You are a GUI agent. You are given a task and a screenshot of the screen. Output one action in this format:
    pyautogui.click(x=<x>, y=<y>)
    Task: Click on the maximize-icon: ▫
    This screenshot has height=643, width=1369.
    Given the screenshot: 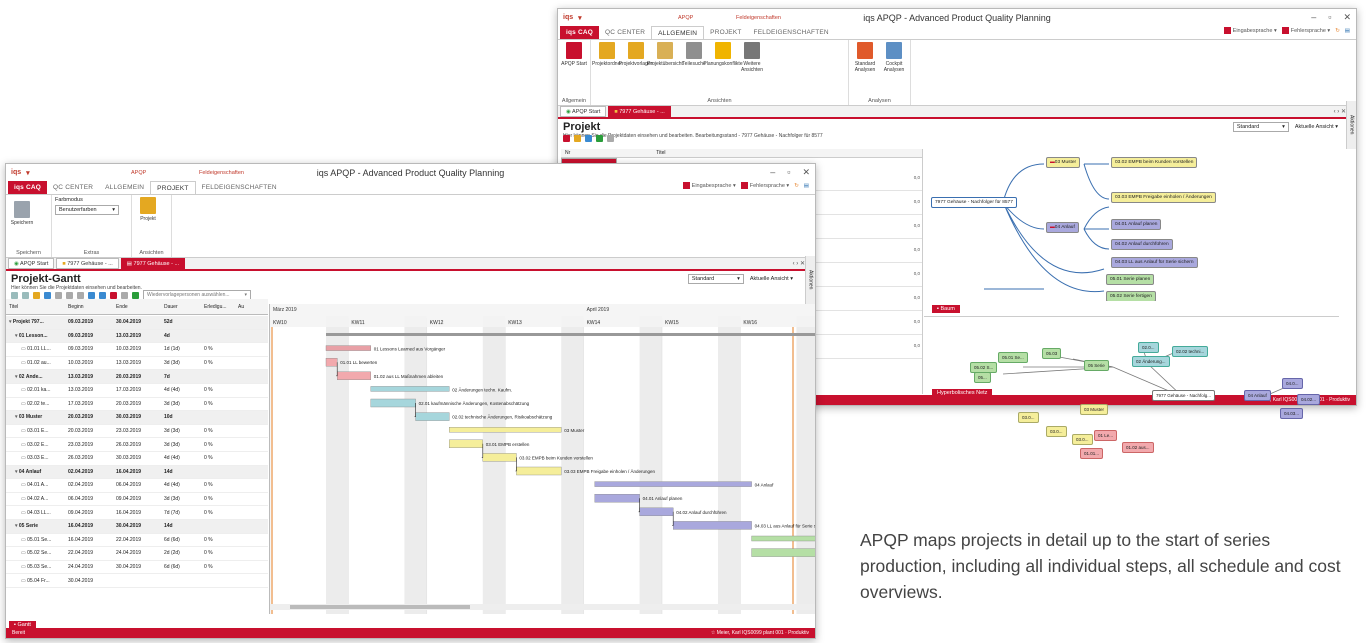 What is the action you would take?
    pyautogui.click(x=788, y=172)
    